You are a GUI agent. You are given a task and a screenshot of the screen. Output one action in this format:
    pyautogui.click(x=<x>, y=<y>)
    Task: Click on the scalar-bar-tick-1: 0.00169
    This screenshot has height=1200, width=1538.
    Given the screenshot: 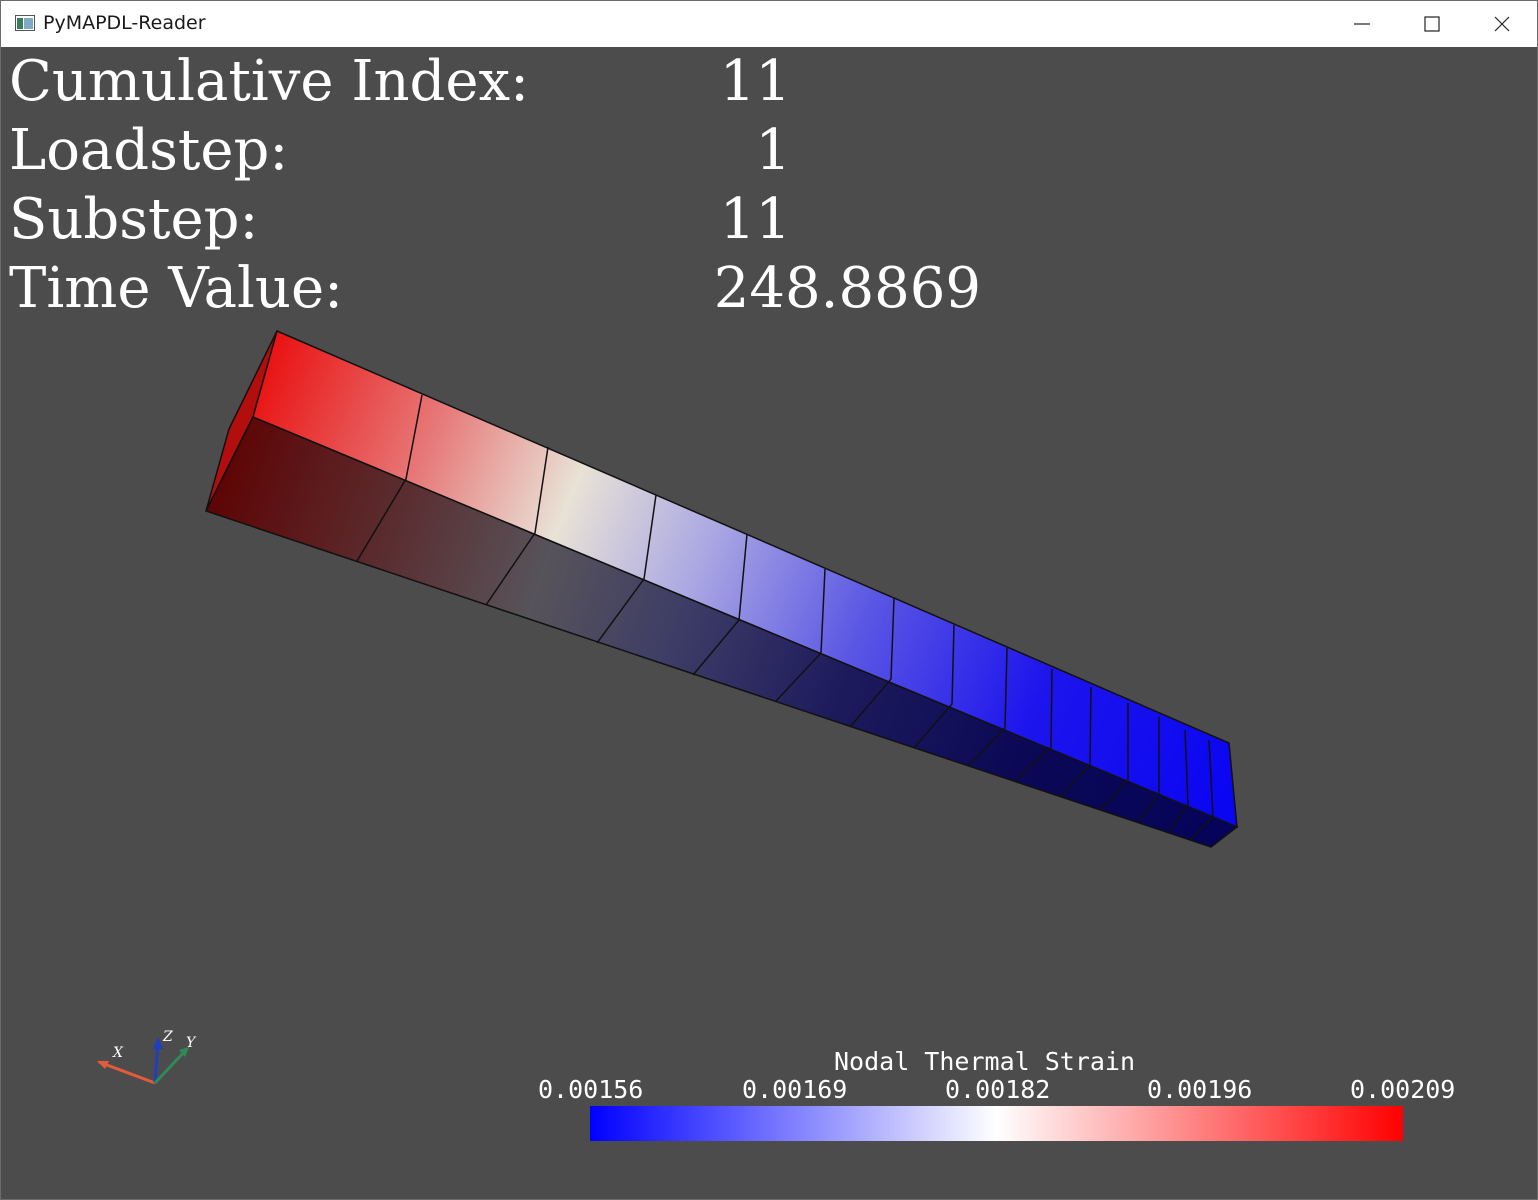 What is the action you would take?
    pyautogui.click(x=795, y=1089)
    